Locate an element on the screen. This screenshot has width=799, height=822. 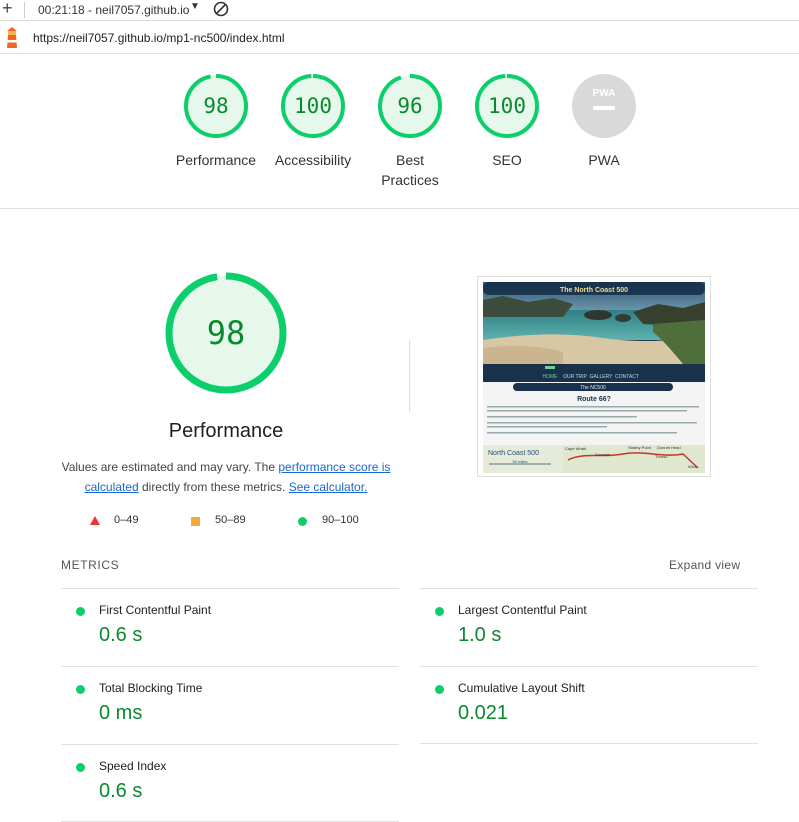
metric-fcp: First Contentful Paint 0.6 s is located at coordinates (230, 627).